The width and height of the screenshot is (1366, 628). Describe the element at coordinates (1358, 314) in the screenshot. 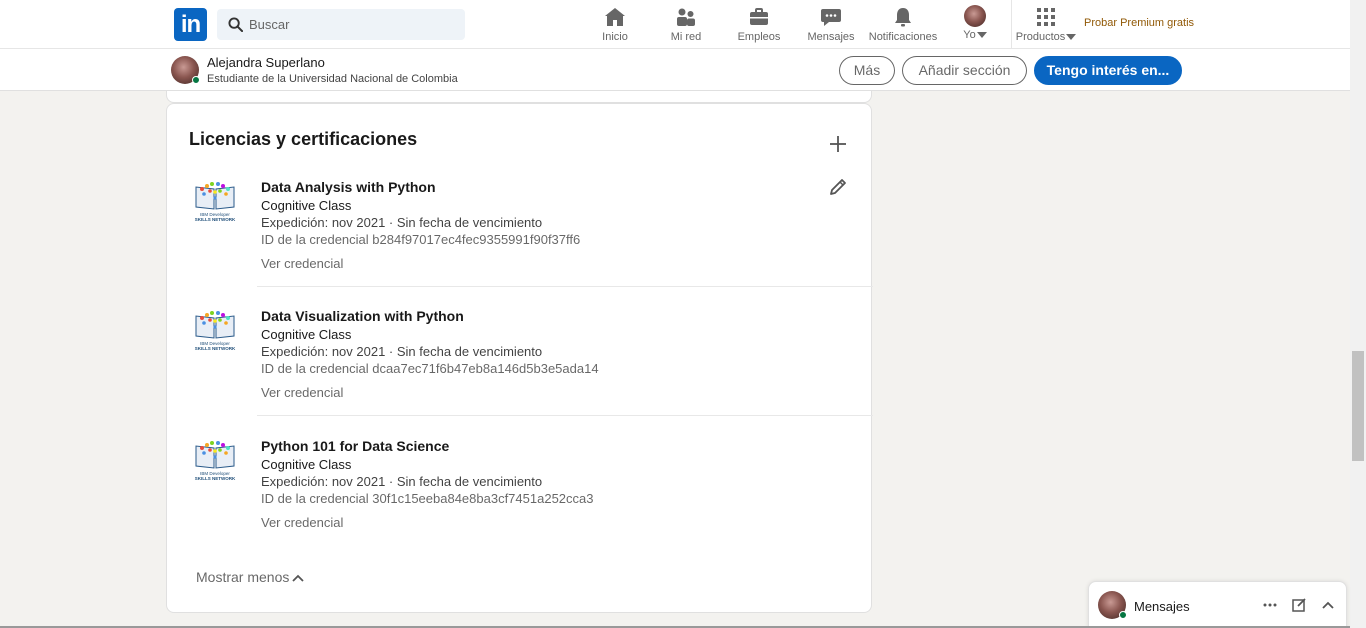

I see `scrollbar-track` at that location.